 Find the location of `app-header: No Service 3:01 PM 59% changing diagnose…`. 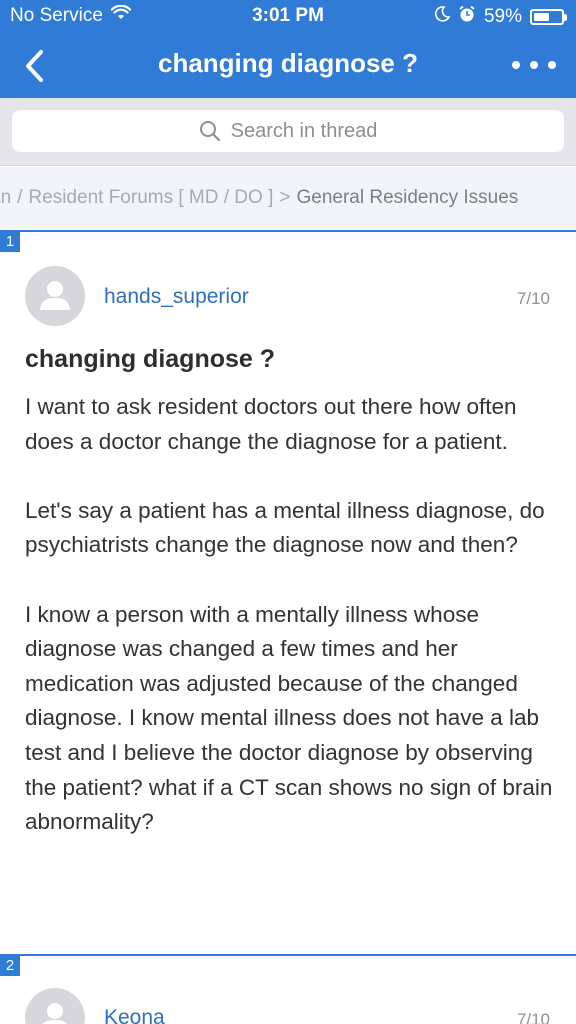

app-header: No Service 3:01 PM 59% changing diagnose… is located at coordinates (288, 49).